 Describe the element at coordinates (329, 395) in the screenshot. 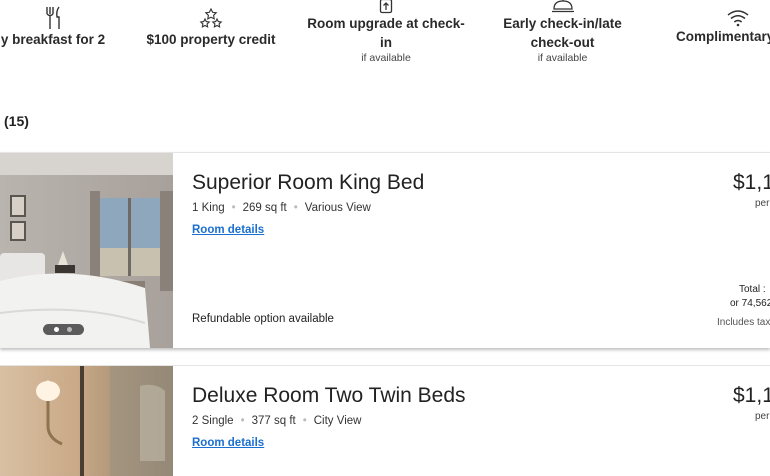

I see `room-title: Deluxe Room Two Twin Beds` at that location.